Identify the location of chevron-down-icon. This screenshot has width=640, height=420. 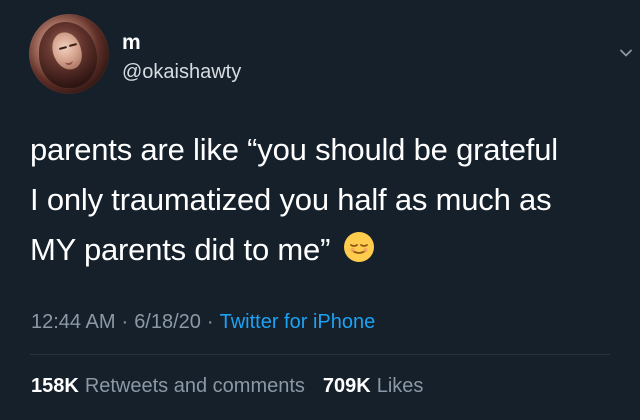
(626, 53).